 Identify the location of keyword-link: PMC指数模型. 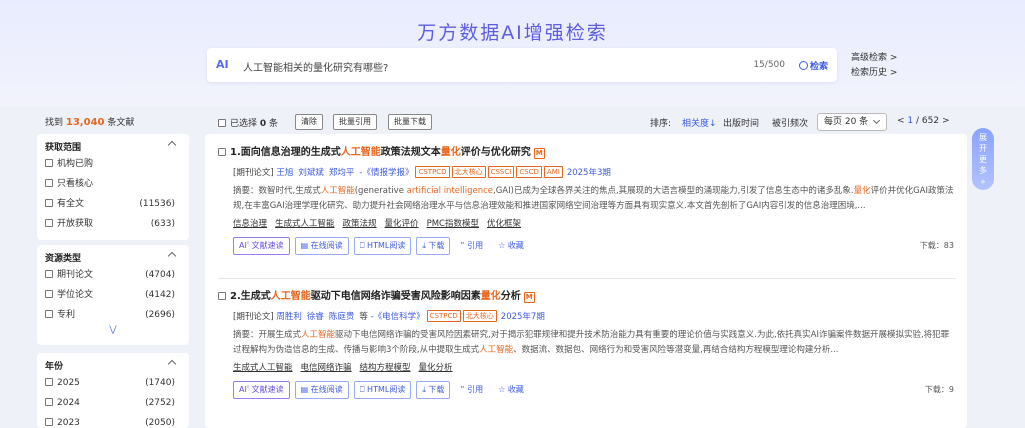
(453, 224).